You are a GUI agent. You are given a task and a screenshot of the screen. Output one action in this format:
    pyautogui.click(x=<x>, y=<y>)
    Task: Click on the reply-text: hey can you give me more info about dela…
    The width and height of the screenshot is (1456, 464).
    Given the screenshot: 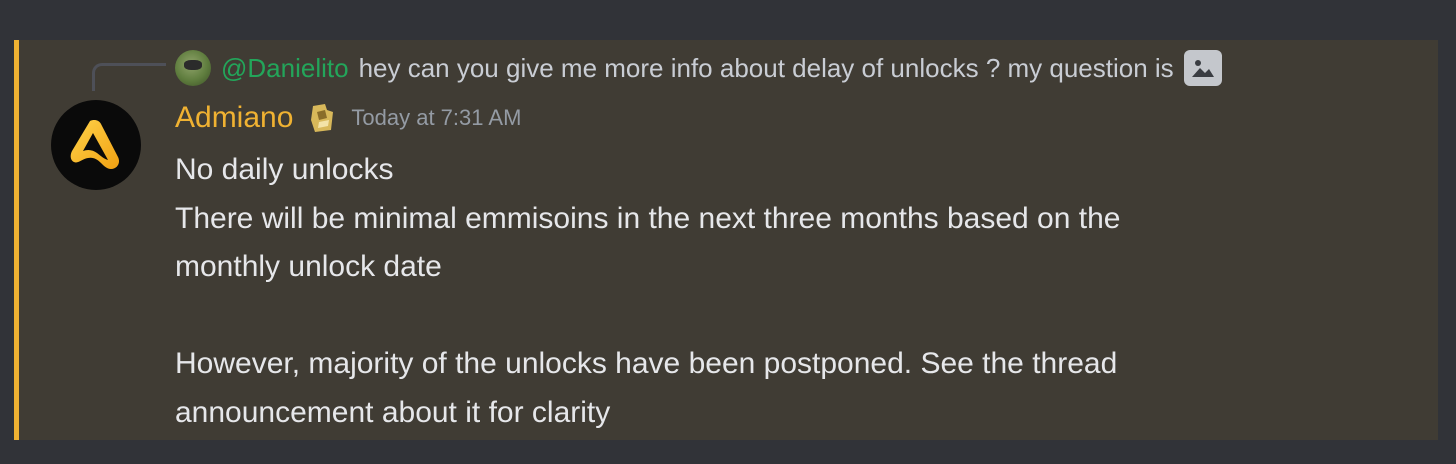 What is the action you would take?
    pyautogui.click(x=766, y=68)
    